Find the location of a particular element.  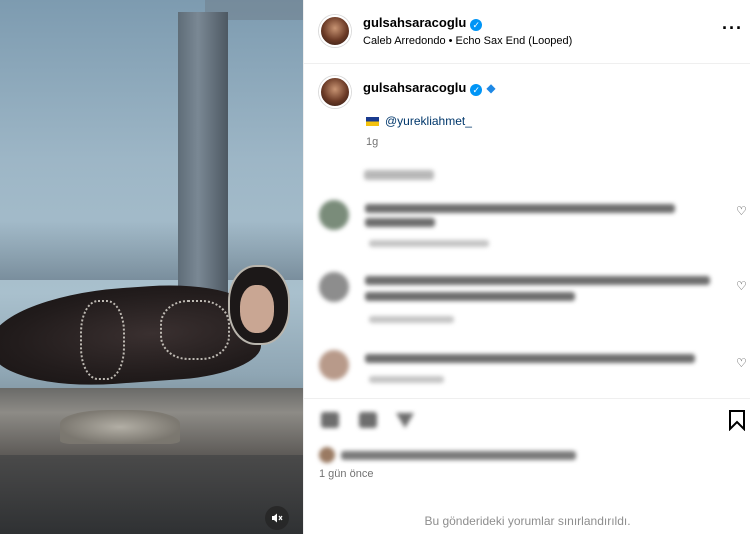

caption-text: @yurekliahmet_ is located at coordinates (419, 121).